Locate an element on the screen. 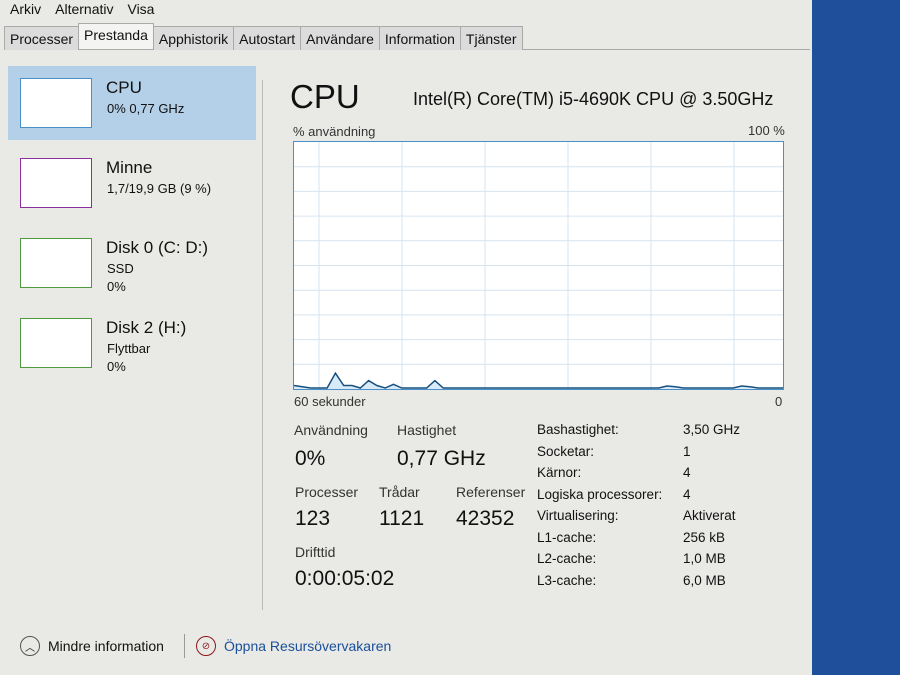 Image resolution: width=900 pixels, height=675 pixels. spec-label: Bashastighet: is located at coordinates (578, 429).